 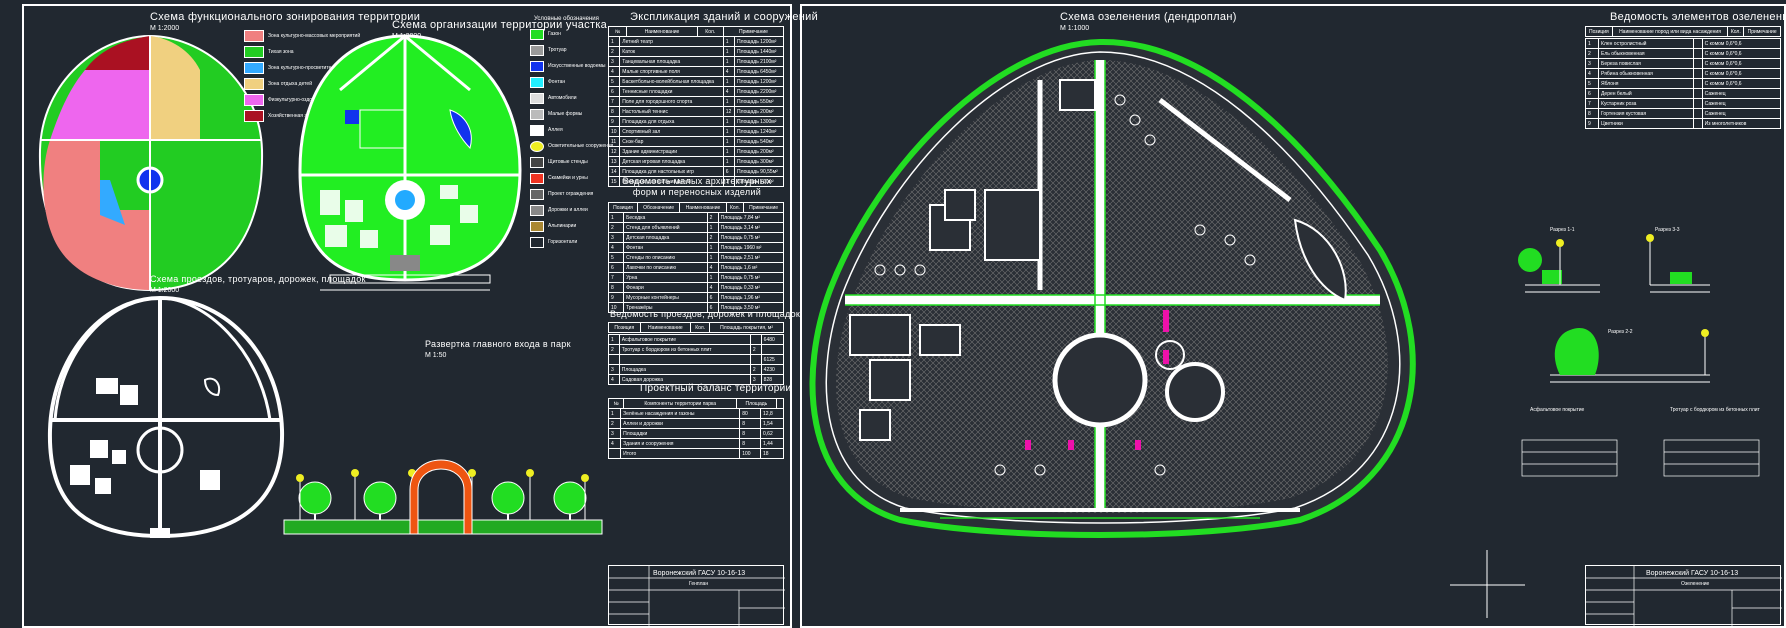 What do you see at coordinates (616, 257) in the screenshot?
I see `table-cell: 5` at bounding box center [616, 257].